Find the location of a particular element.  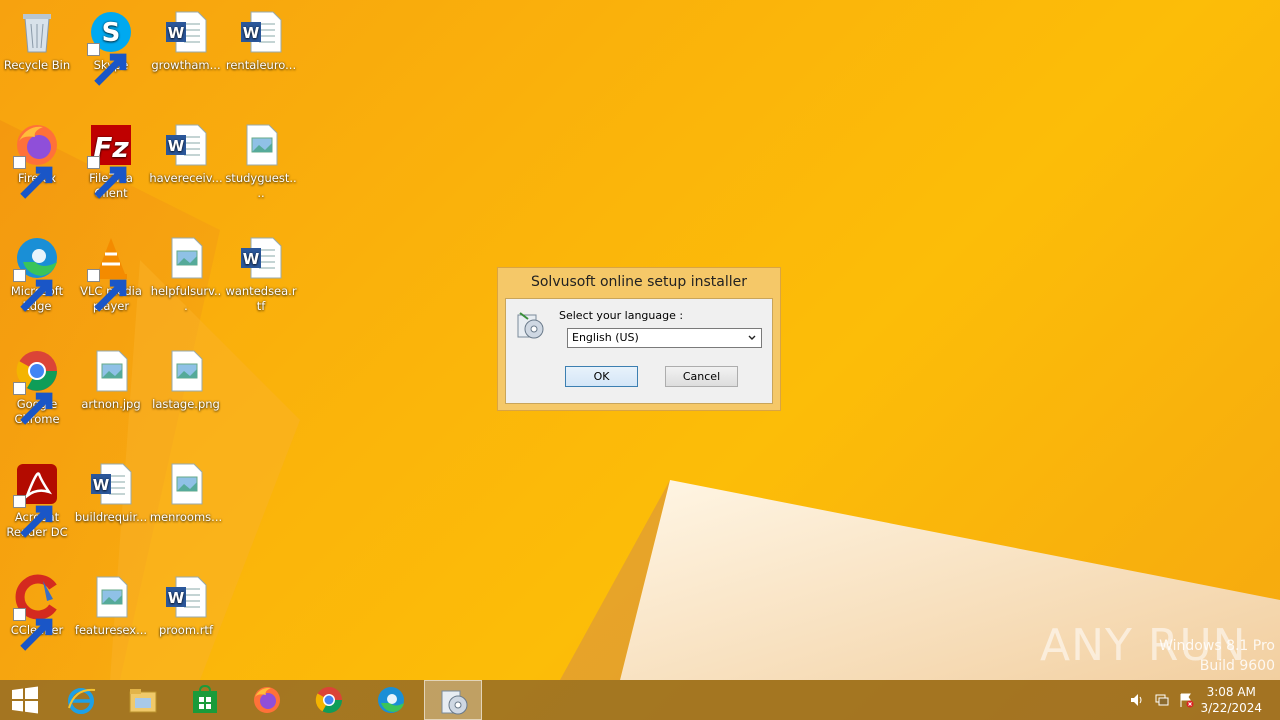

desktop-icon-ccleaner: CCleaner is located at coordinates (37, 610).